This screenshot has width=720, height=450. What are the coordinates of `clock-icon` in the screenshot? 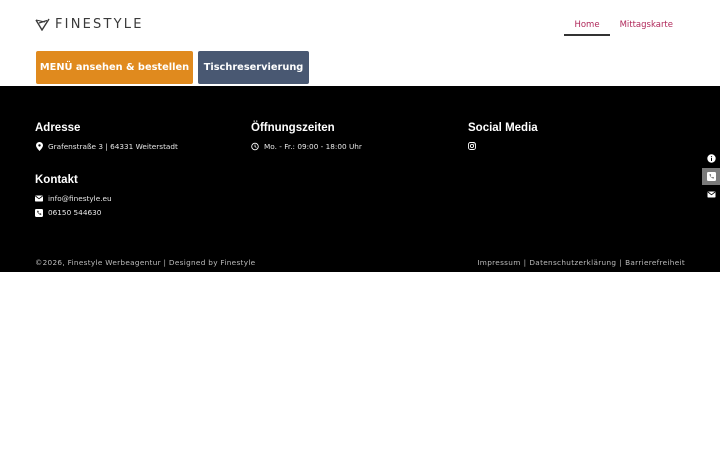 It's located at (255, 146).